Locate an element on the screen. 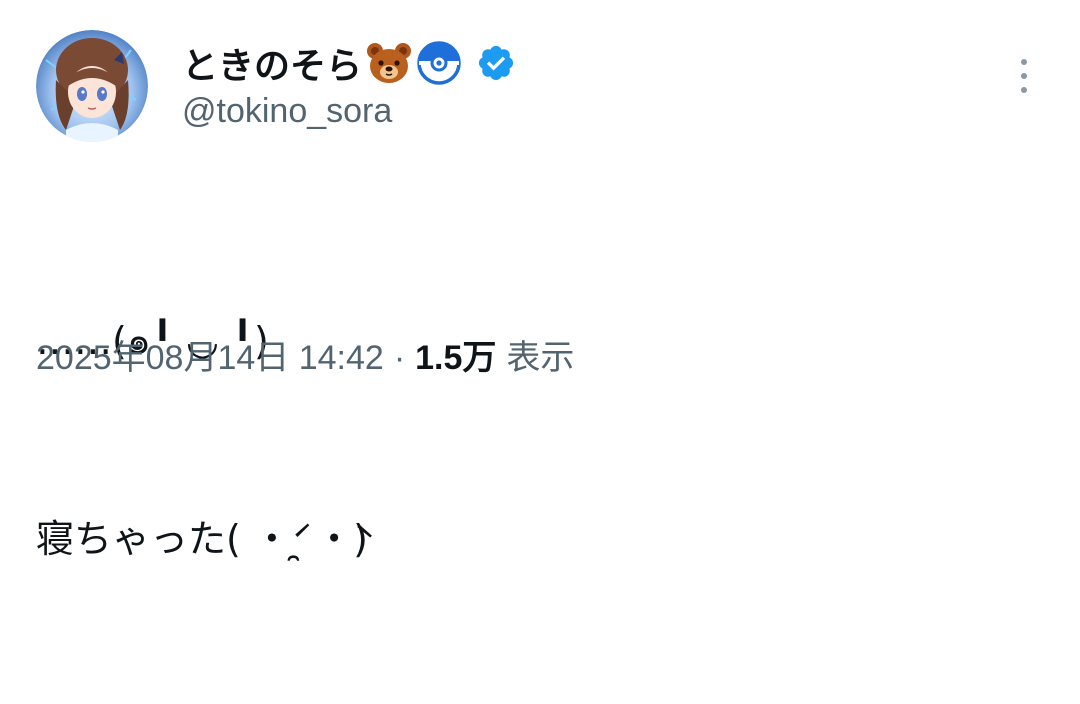 This screenshot has height=704, width=1080. user-handle: @tokino_sora is located at coordinates (287, 111).